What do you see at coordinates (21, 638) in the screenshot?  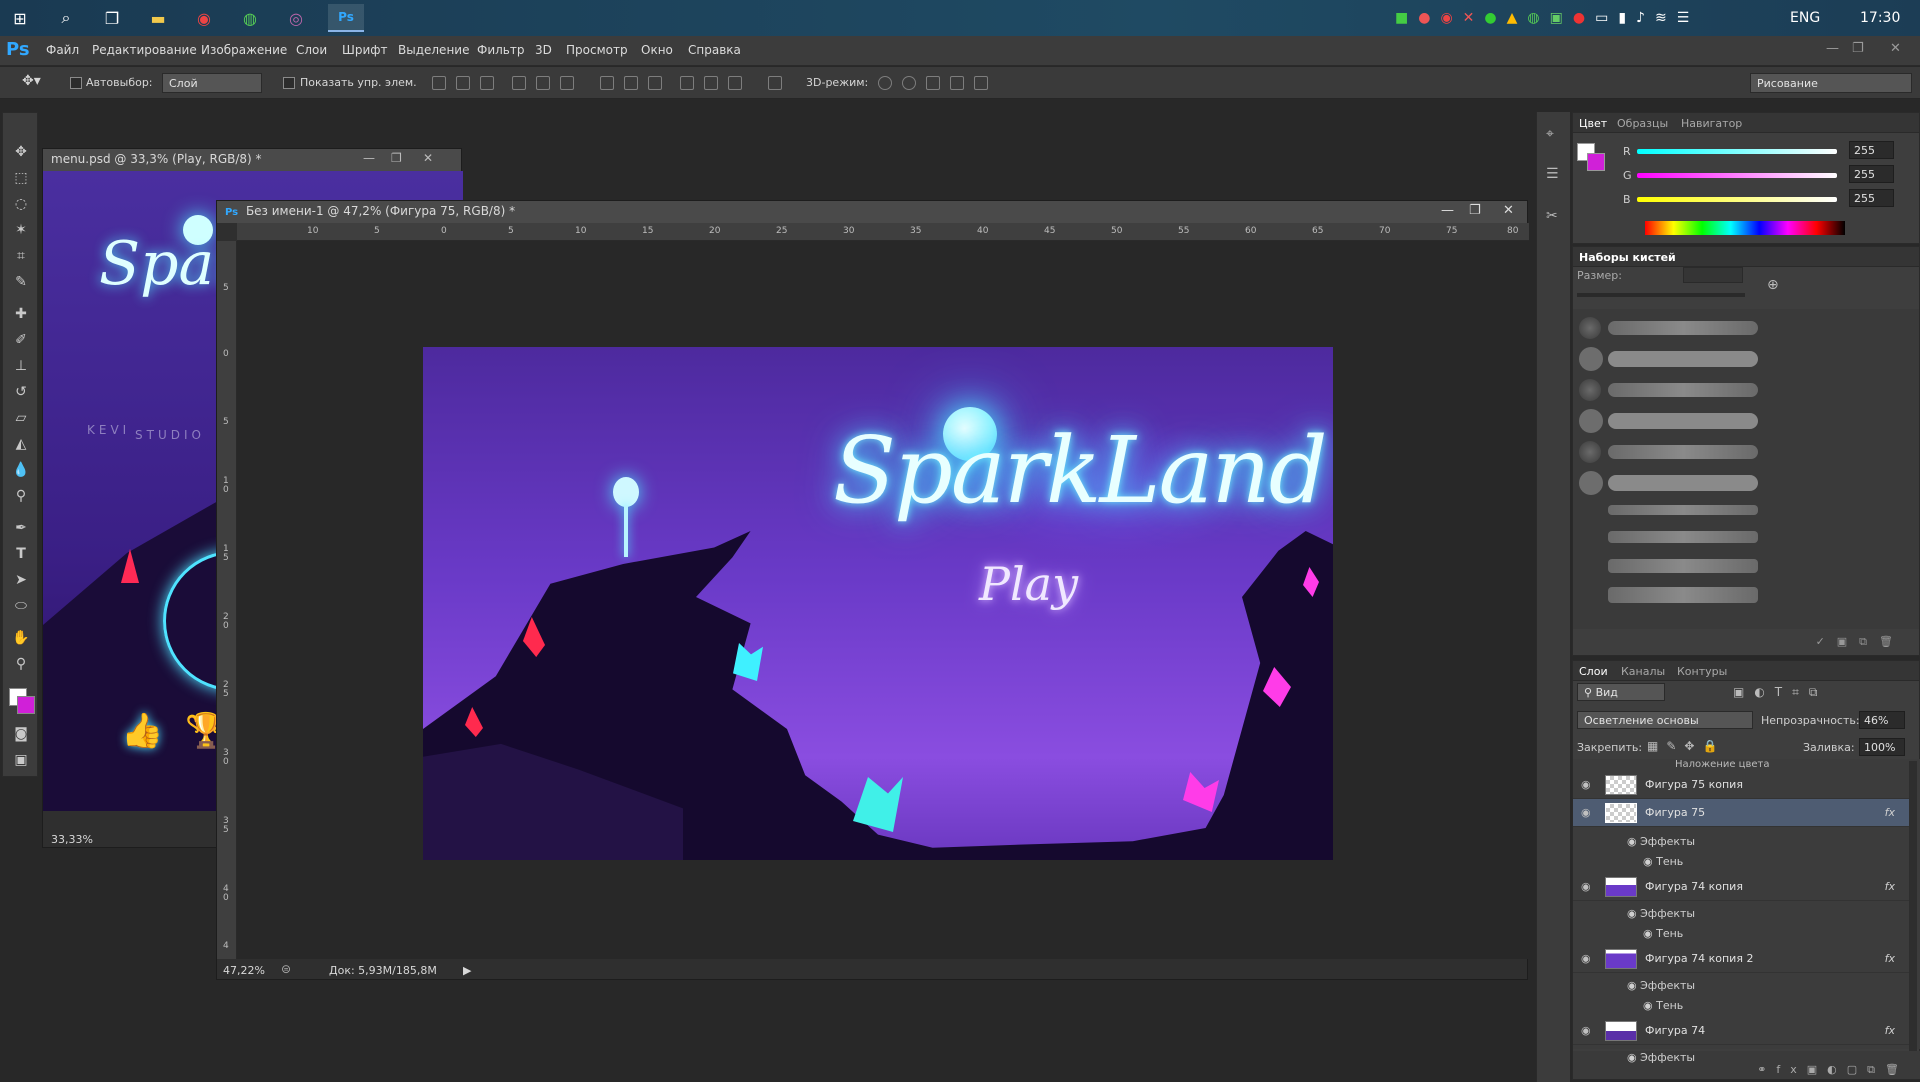 I see `hand-tool-icon: ✋` at bounding box center [21, 638].